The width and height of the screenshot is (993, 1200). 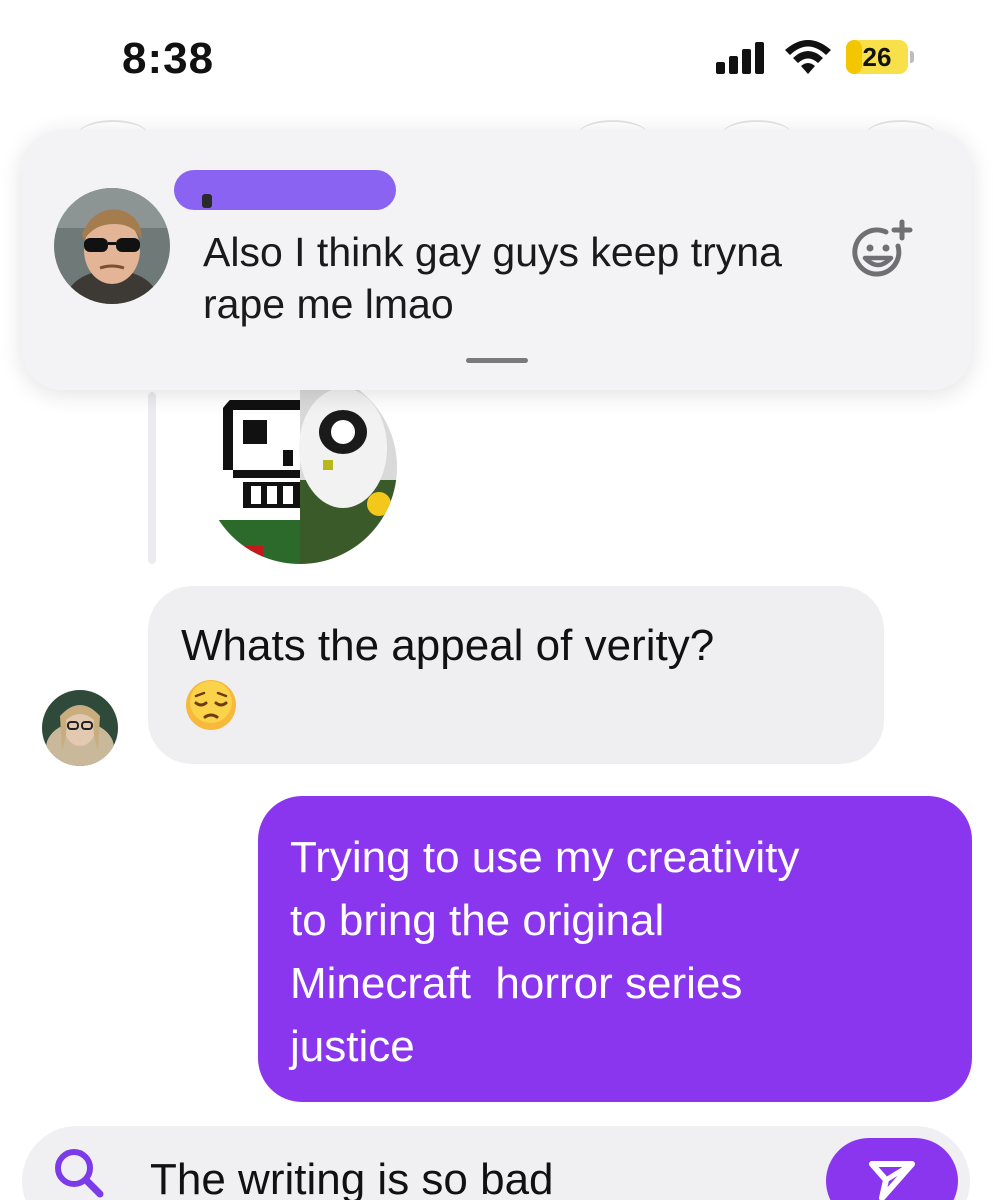 What do you see at coordinates (741, 58) in the screenshot?
I see `cellular-signal-icon` at bounding box center [741, 58].